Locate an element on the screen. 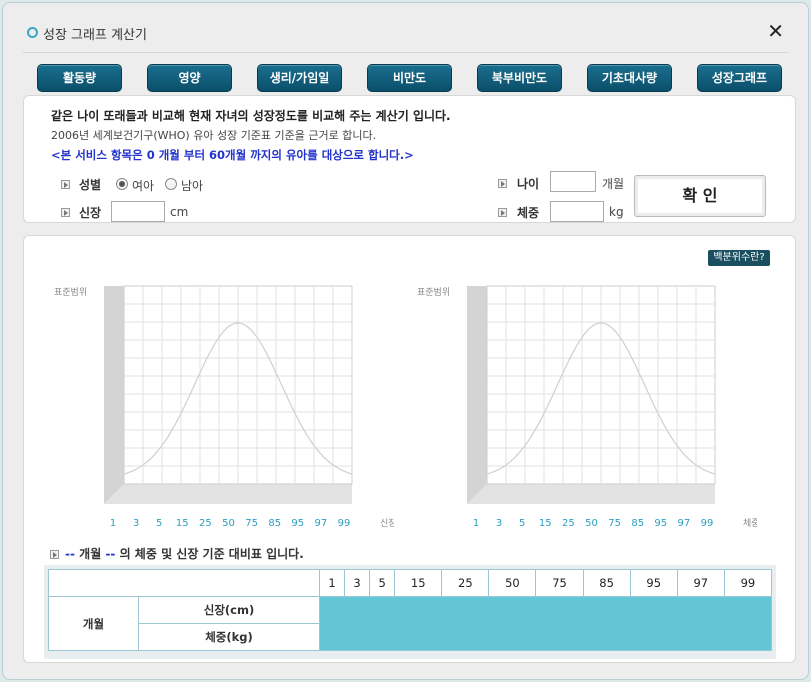 The height and width of the screenshot is (682, 811). gender-male-label: 남아 is located at coordinates (192, 185).